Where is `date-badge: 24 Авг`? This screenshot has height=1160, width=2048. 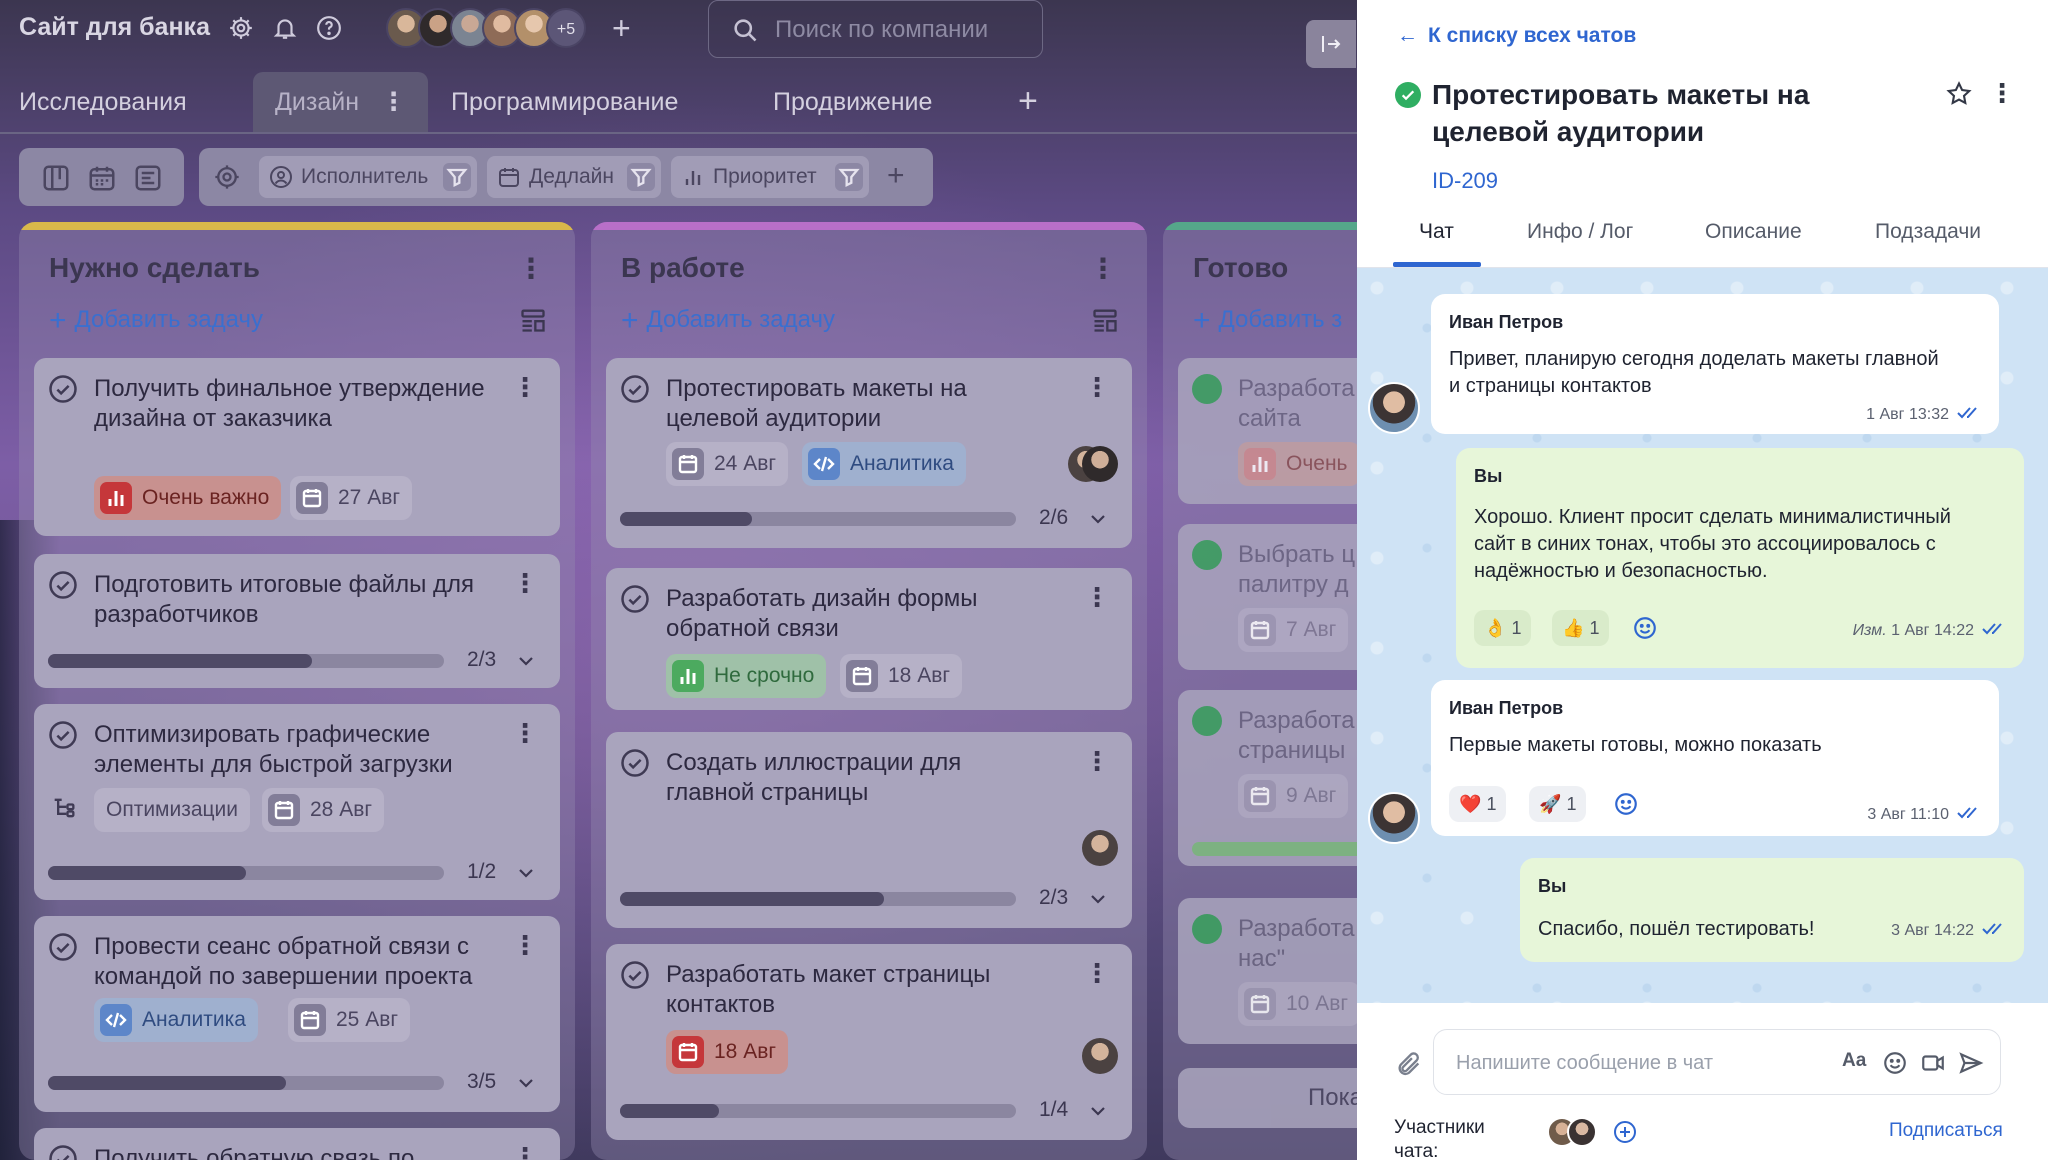 date-badge: 24 Авг is located at coordinates (727, 464).